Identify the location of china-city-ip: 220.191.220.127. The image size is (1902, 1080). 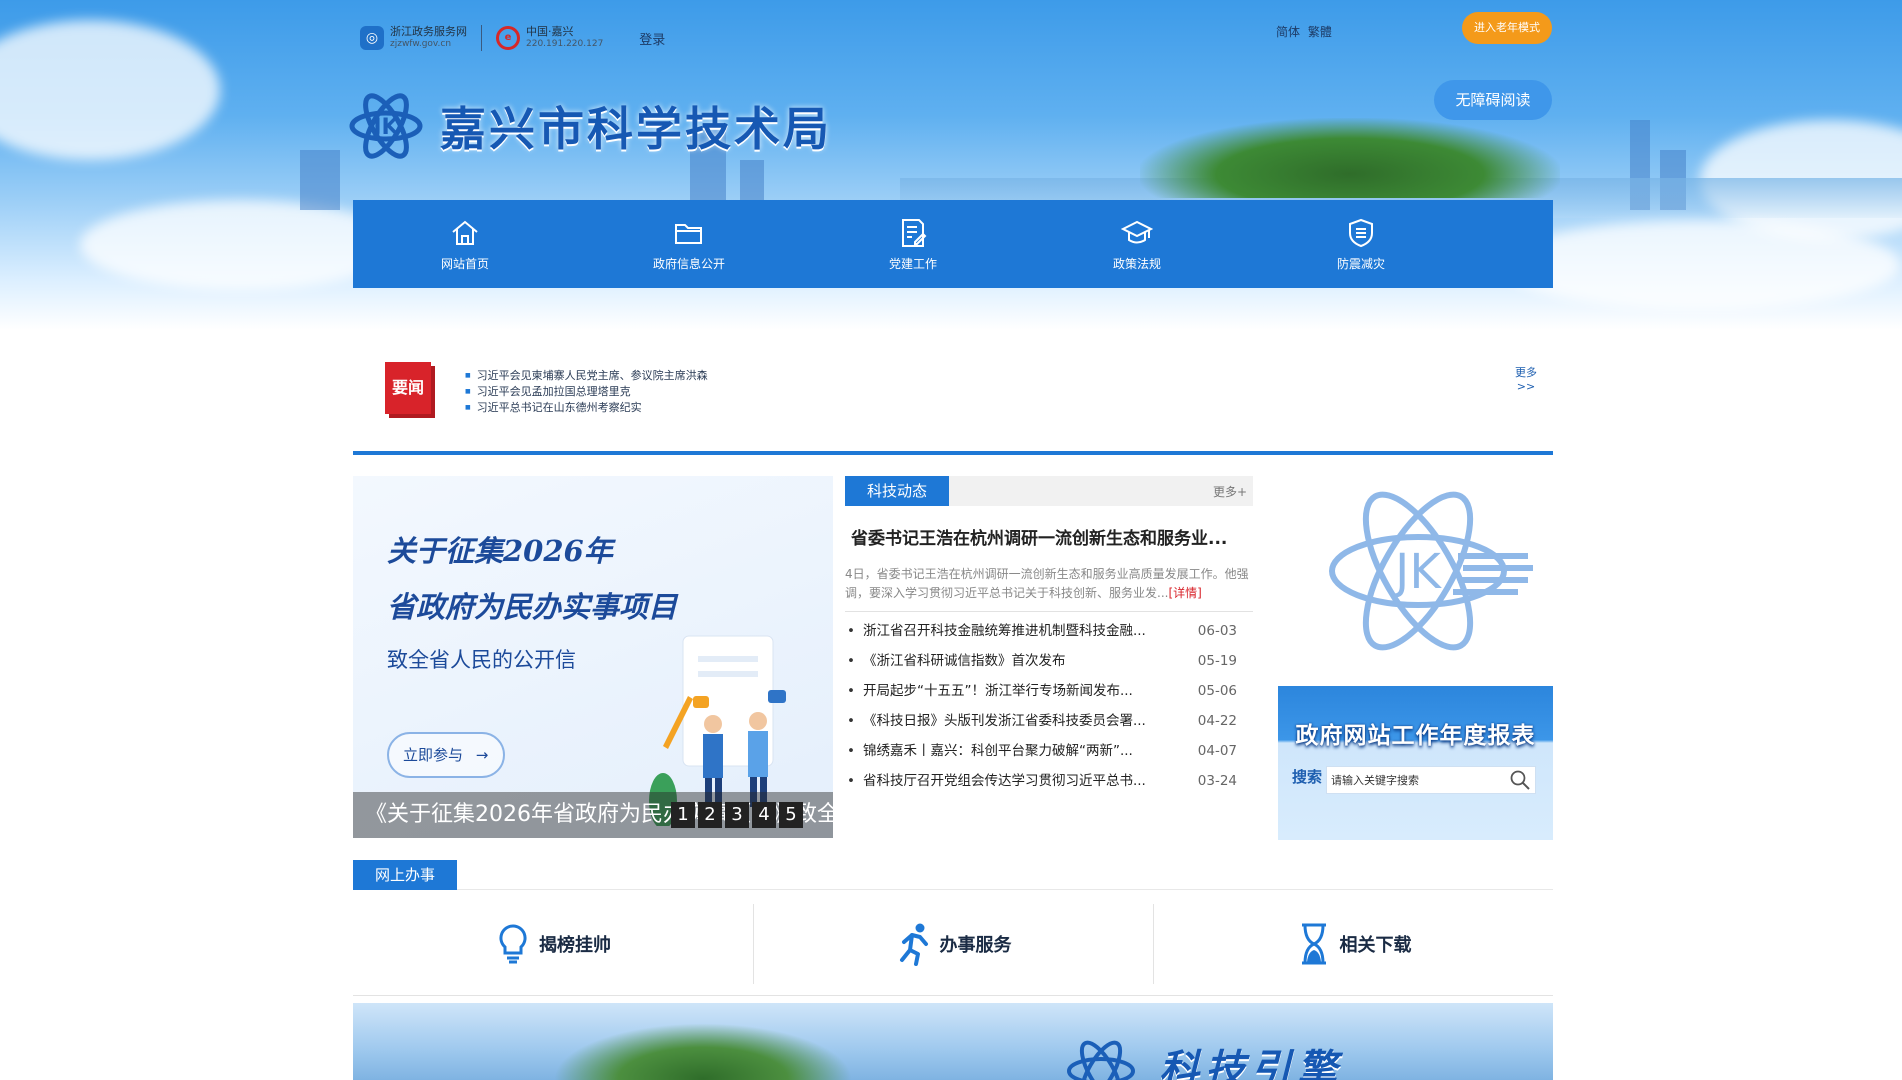
(565, 44).